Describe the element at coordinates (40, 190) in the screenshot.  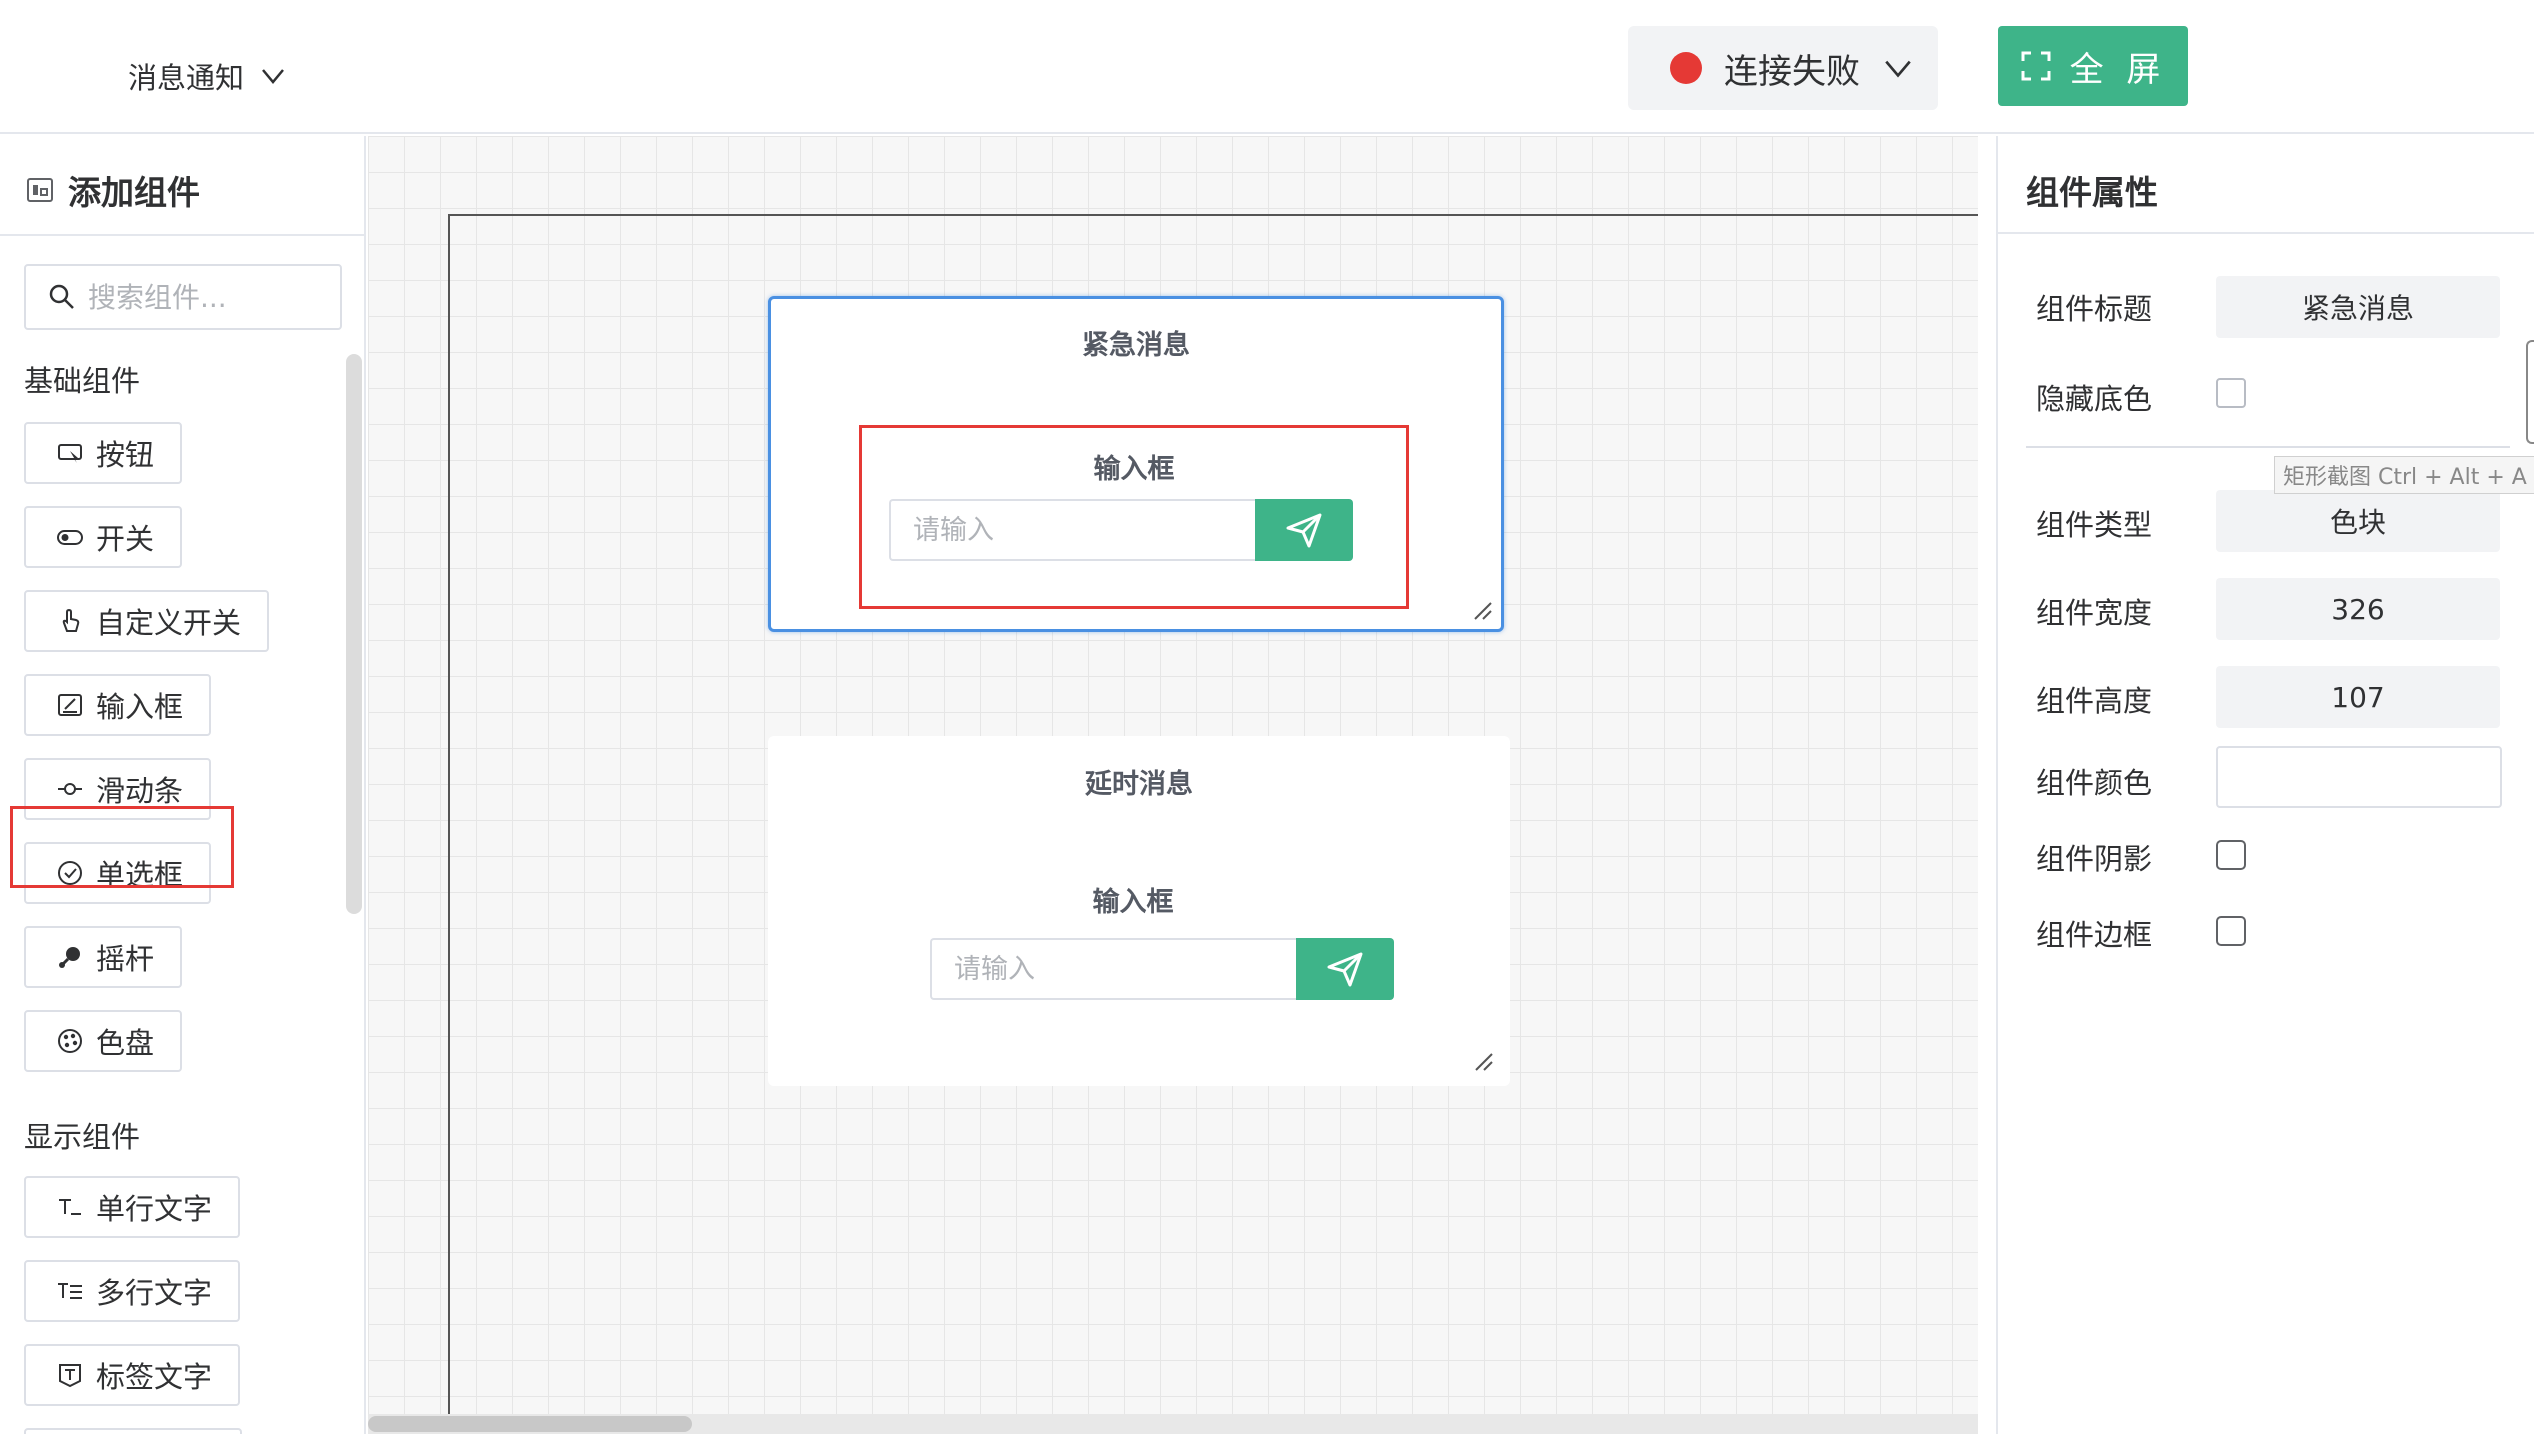
I see `component-panel-icon` at that location.